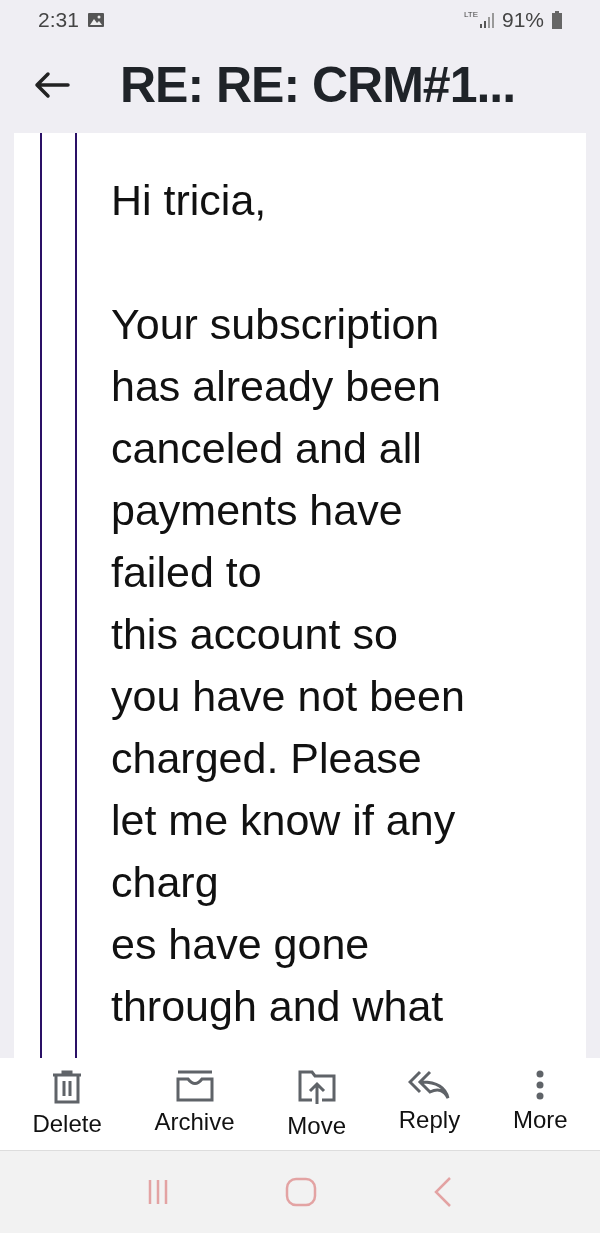 The width and height of the screenshot is (600, 1233). What do you see at coordinates (194, 1086) in the screenshot?
I see `tray-icon` at bounding box center [194, 1086].